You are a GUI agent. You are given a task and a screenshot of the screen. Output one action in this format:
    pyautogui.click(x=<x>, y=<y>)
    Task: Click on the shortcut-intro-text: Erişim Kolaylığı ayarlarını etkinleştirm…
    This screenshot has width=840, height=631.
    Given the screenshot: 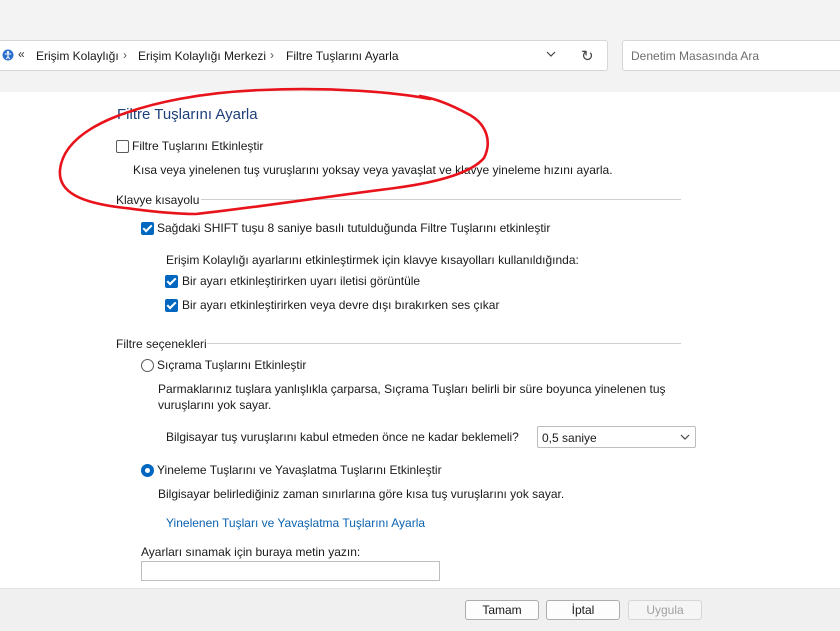 What is the action you would take?
    pyautogui.click(x=372, y=260)
    